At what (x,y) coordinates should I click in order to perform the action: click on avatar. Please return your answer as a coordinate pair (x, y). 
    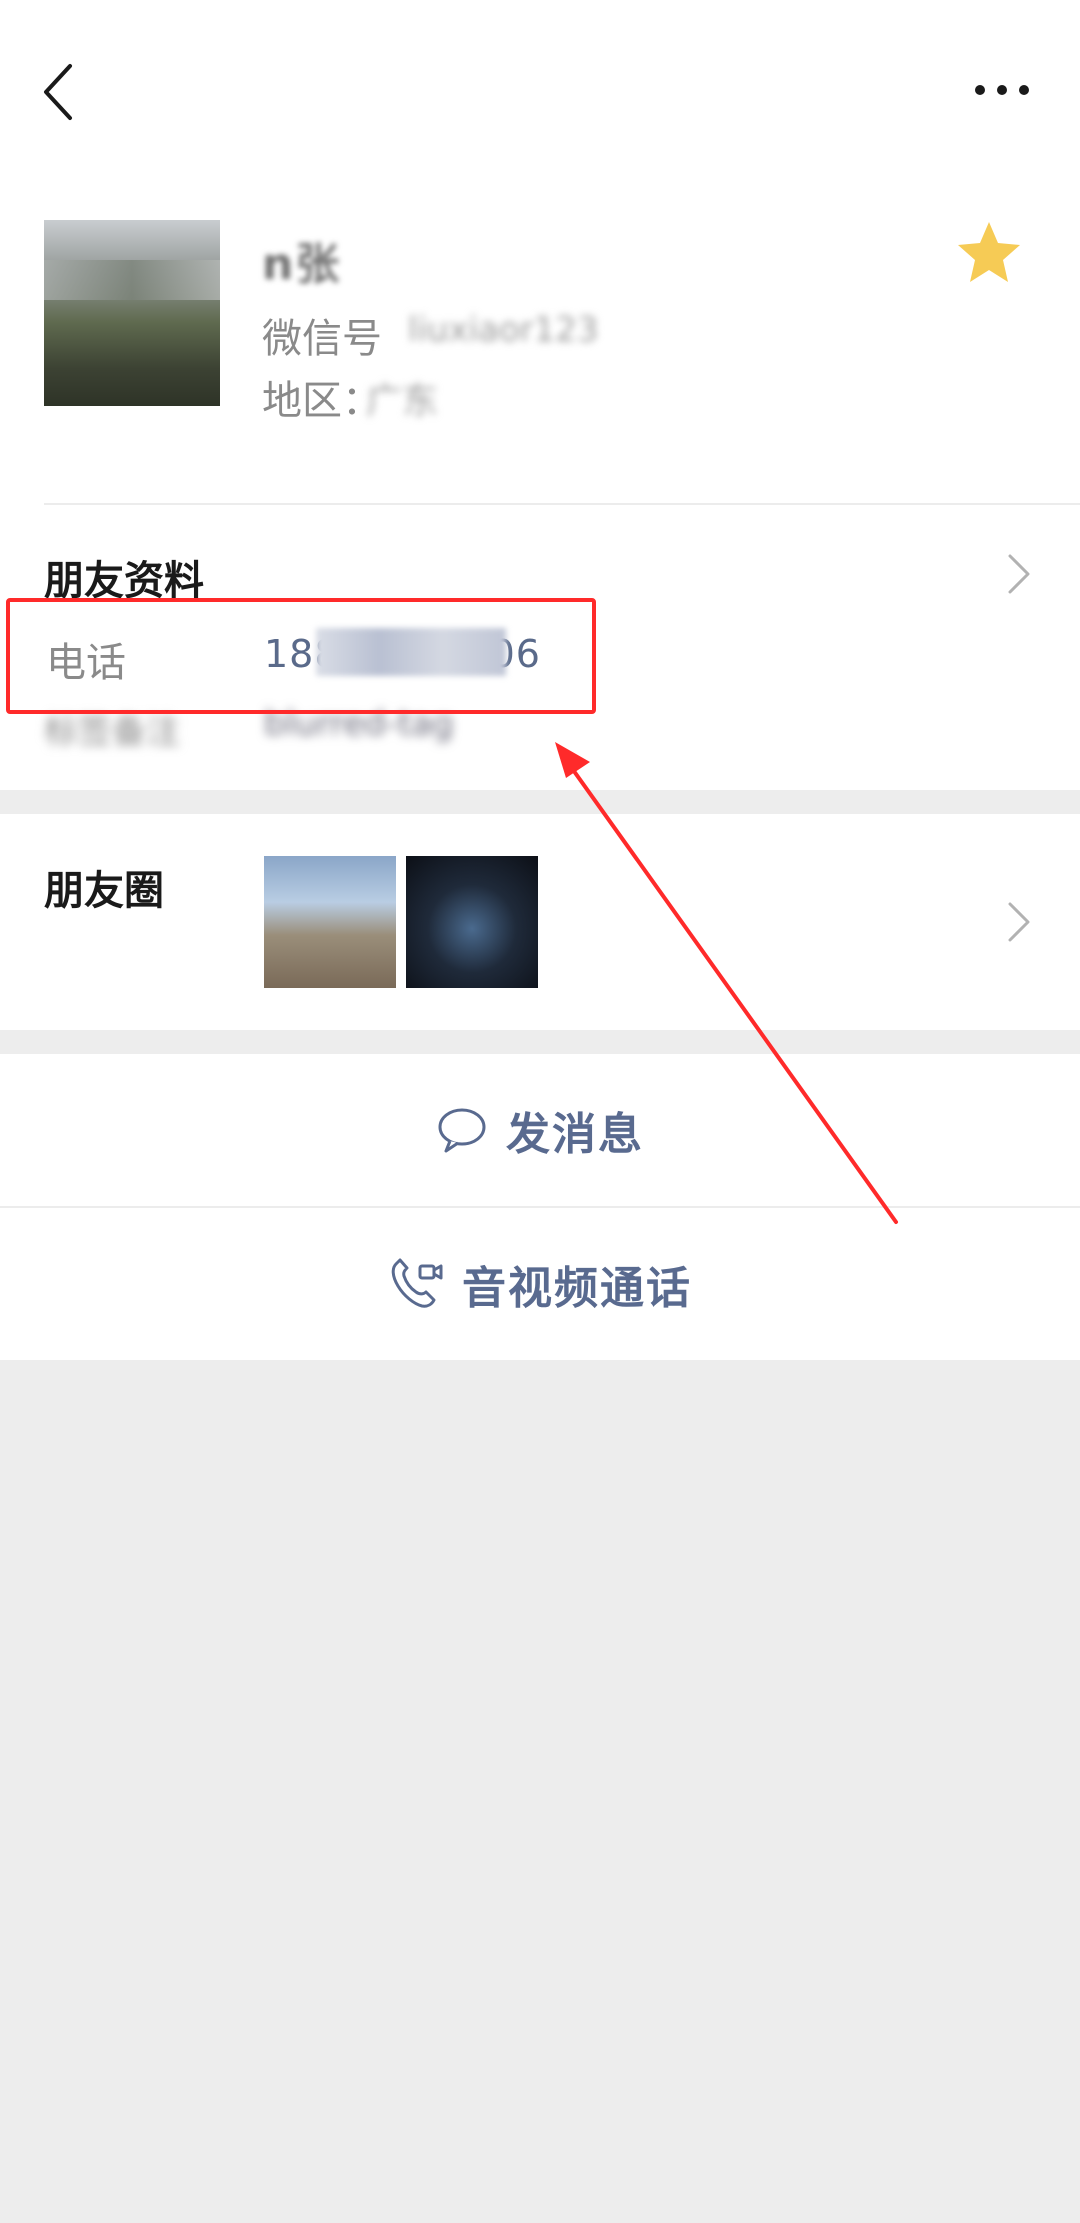
    Looking at the image, I should click on (132, 313).